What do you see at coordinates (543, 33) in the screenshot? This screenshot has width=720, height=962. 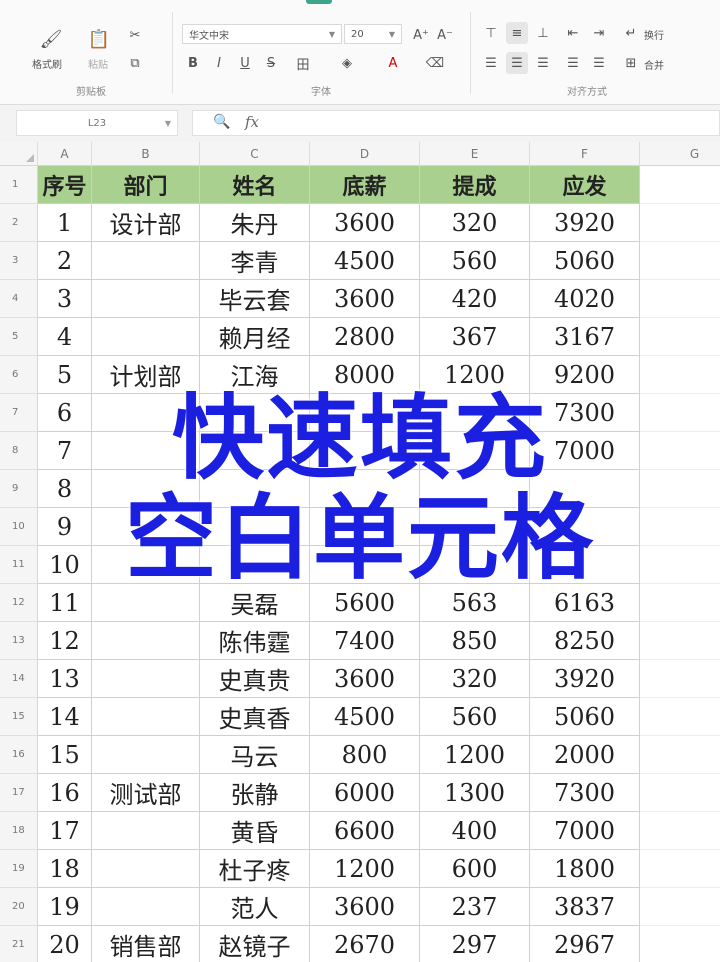 I see `align-bottom-icon: ⊥` at bounding box center [543, 33].